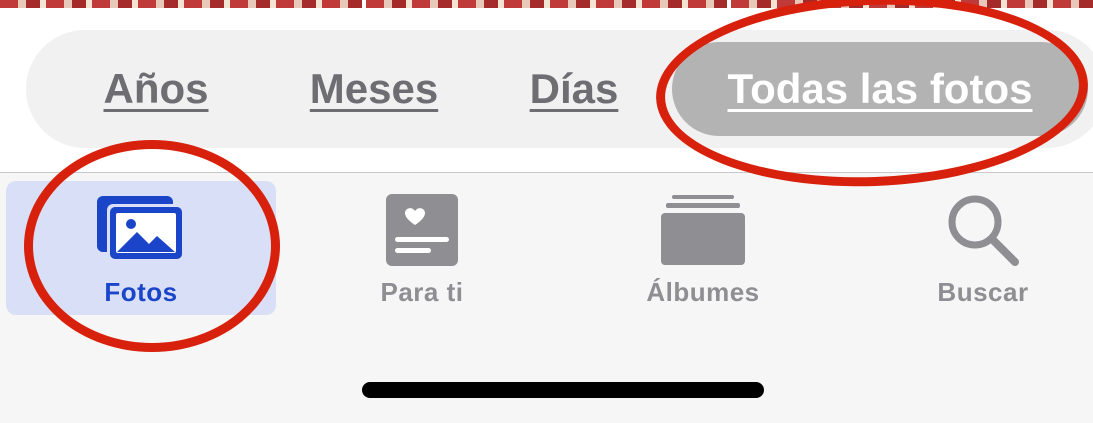 The height and width of the screenshot is (423, 1093). I want to click on albums-icon, so click(703, 230).